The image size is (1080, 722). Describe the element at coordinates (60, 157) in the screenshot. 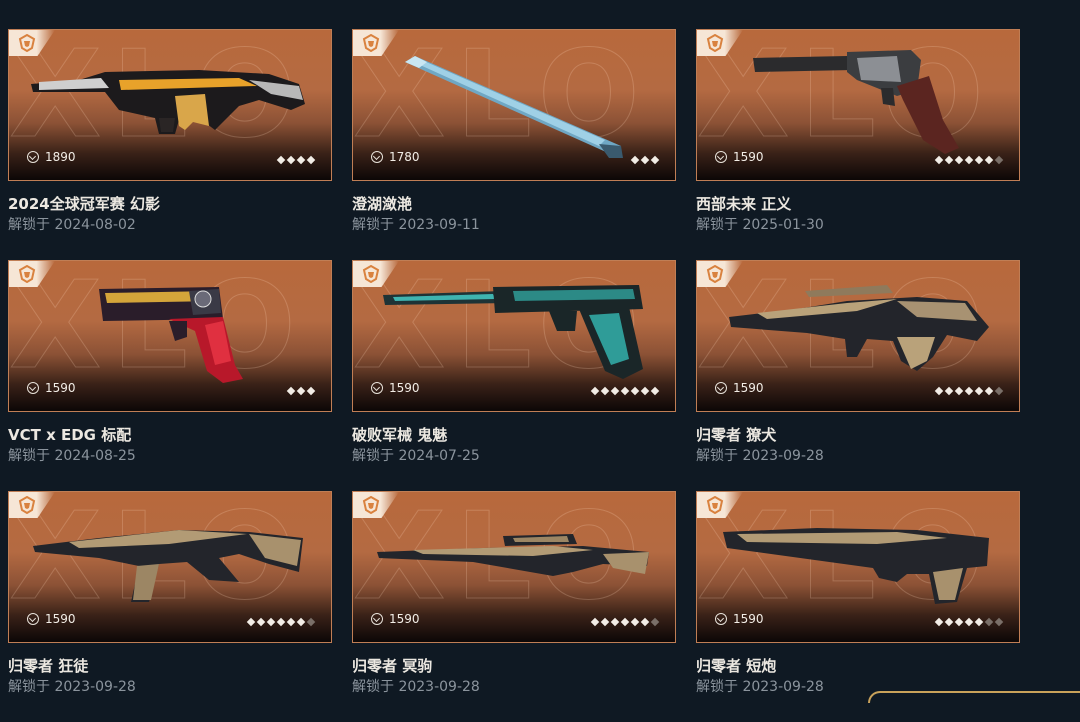

I see `price-value: 1890` at that location.